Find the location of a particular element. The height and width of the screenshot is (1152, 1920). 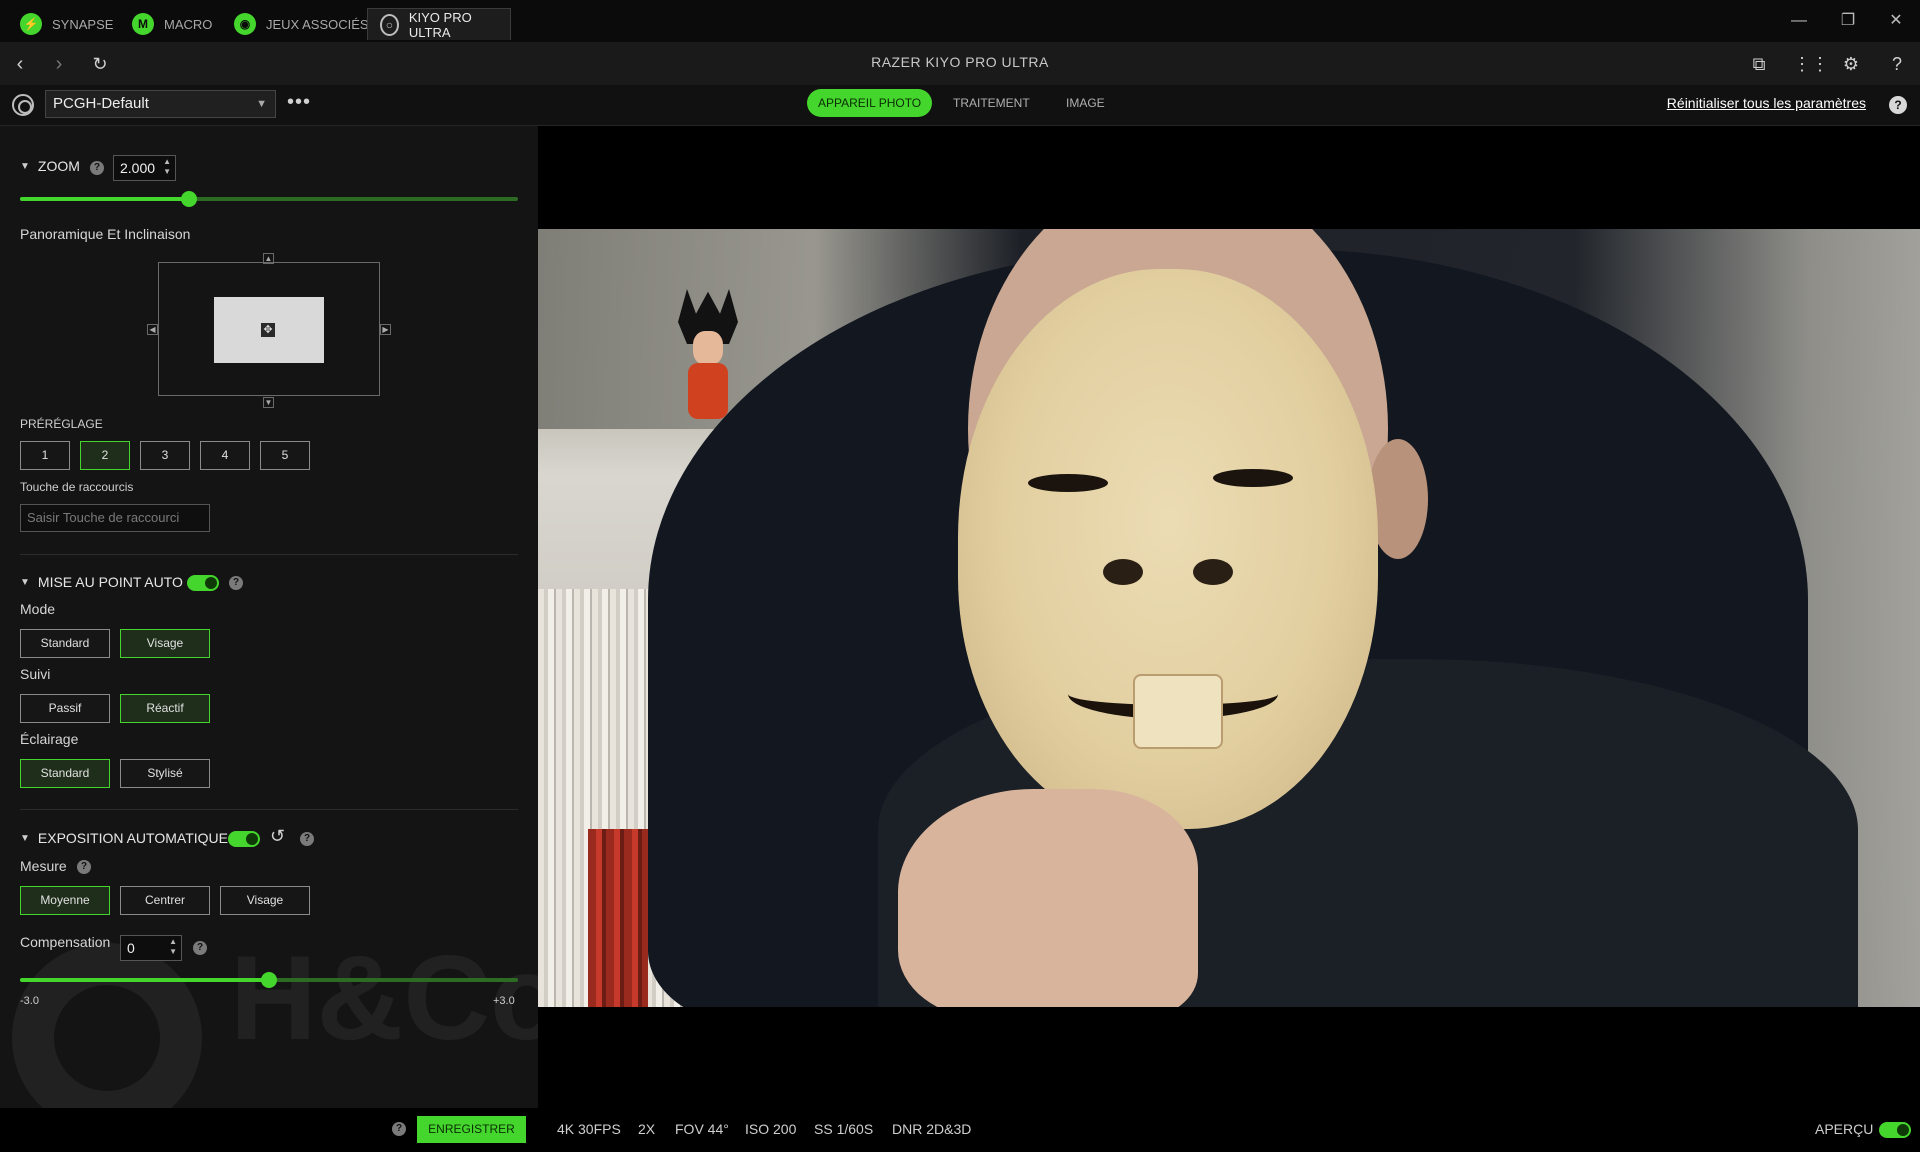

tracking-passif-button: Passif is located at coordinates (65, 708).